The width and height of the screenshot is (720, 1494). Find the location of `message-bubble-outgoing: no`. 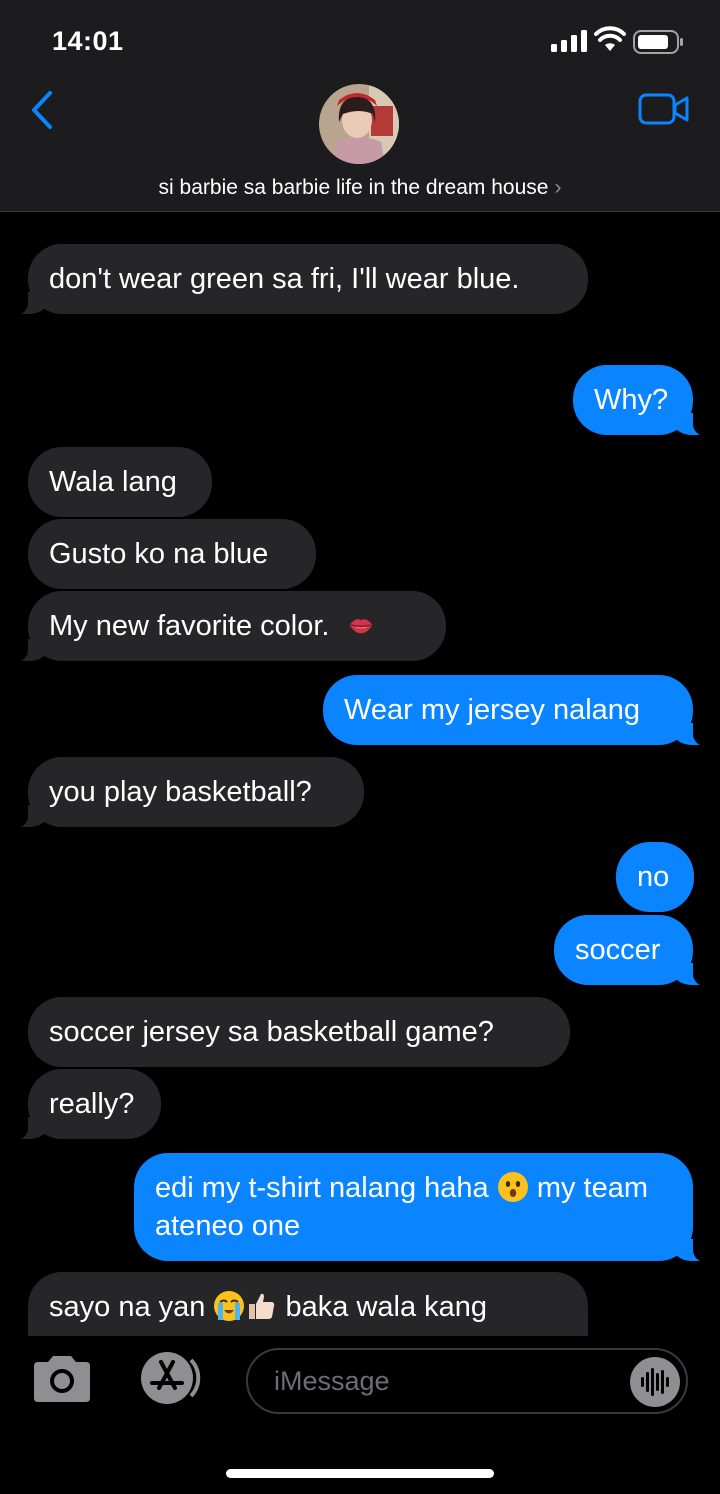

message-bubble-outgoing: no is located at coordinates (655, 877).